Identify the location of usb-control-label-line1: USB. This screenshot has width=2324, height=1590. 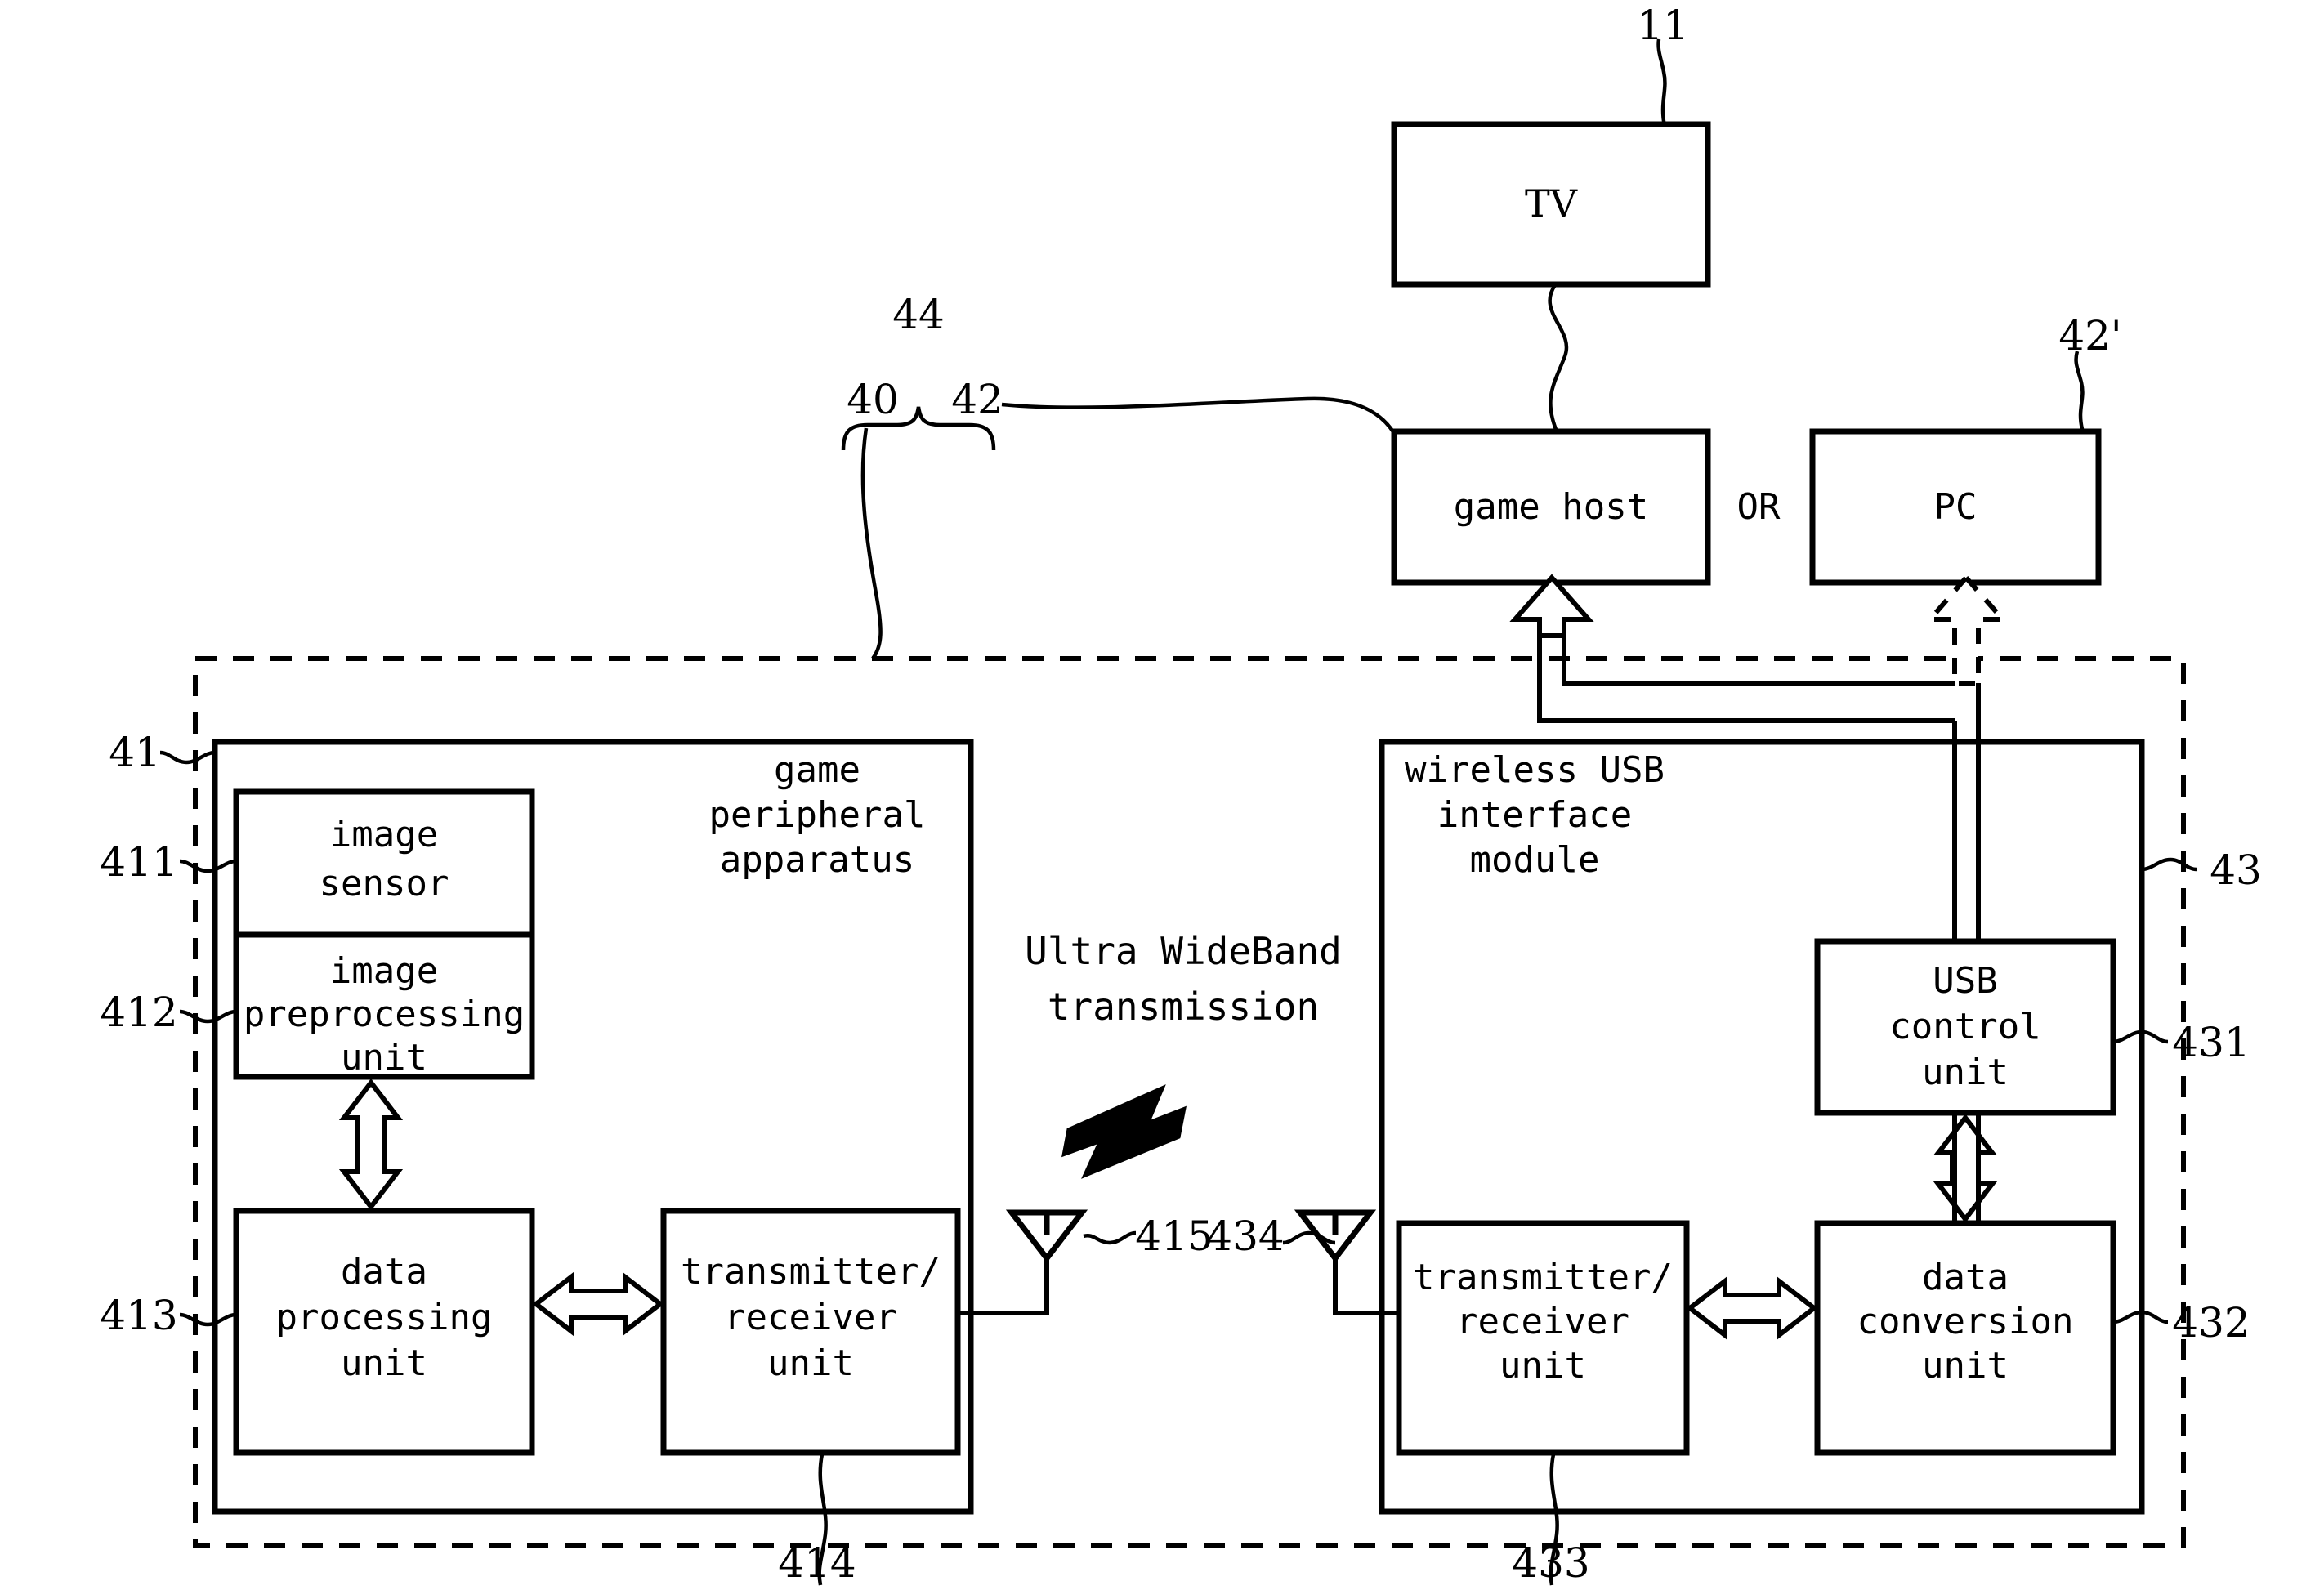
(1965, 981).